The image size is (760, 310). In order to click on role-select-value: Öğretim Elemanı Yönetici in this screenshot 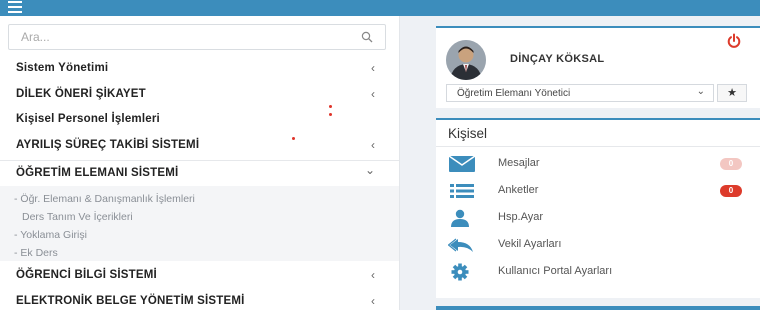, I will do `click(514, 93)`.